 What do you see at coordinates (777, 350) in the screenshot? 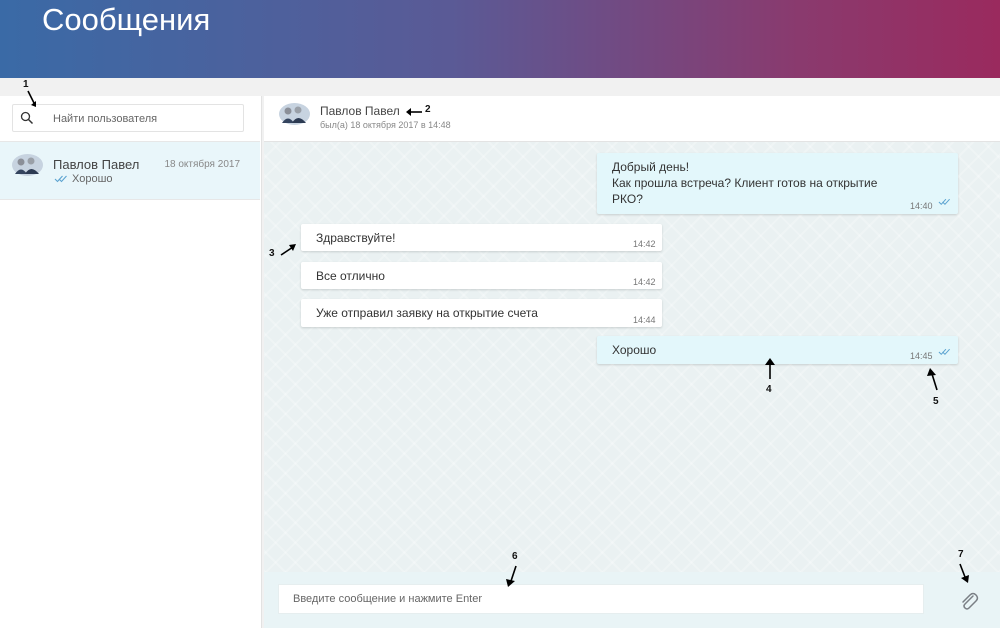
I see `message-outgoing: Хорошо 14:45` at bounding box center [777, 350].